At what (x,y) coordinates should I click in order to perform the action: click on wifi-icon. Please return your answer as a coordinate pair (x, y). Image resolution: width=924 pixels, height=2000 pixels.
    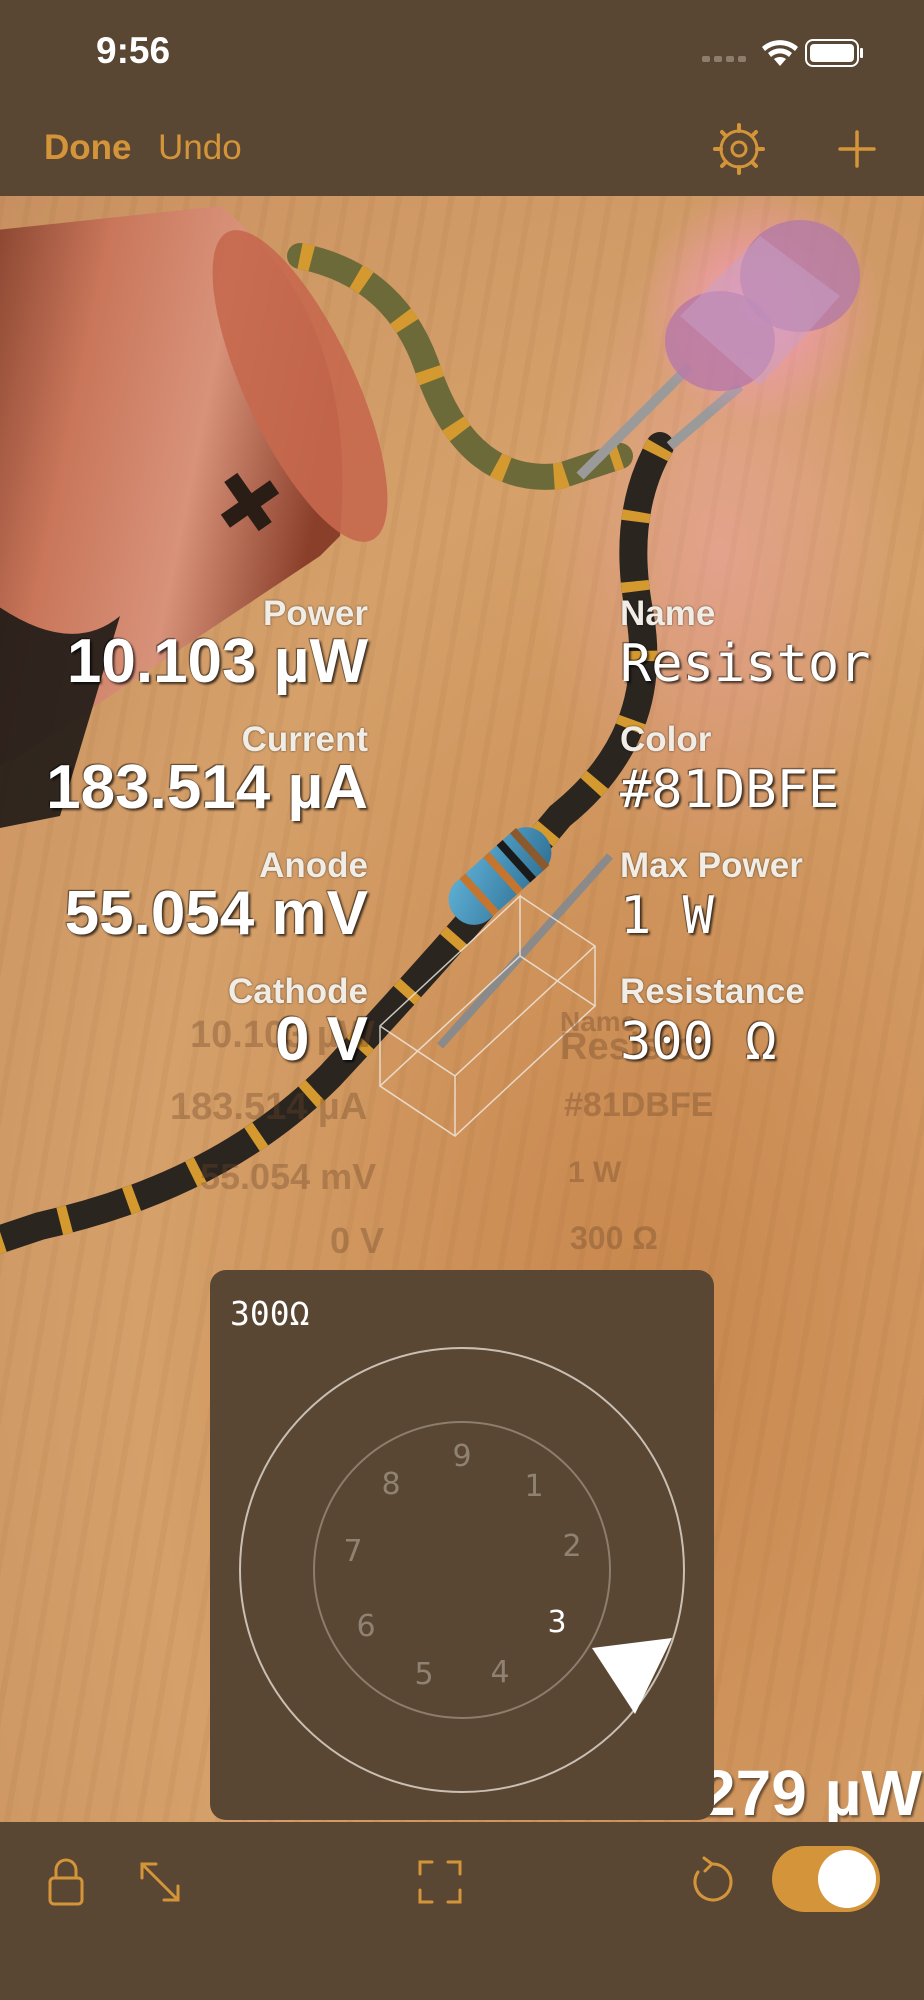
    Looking at the image, I should click on (780, 53).